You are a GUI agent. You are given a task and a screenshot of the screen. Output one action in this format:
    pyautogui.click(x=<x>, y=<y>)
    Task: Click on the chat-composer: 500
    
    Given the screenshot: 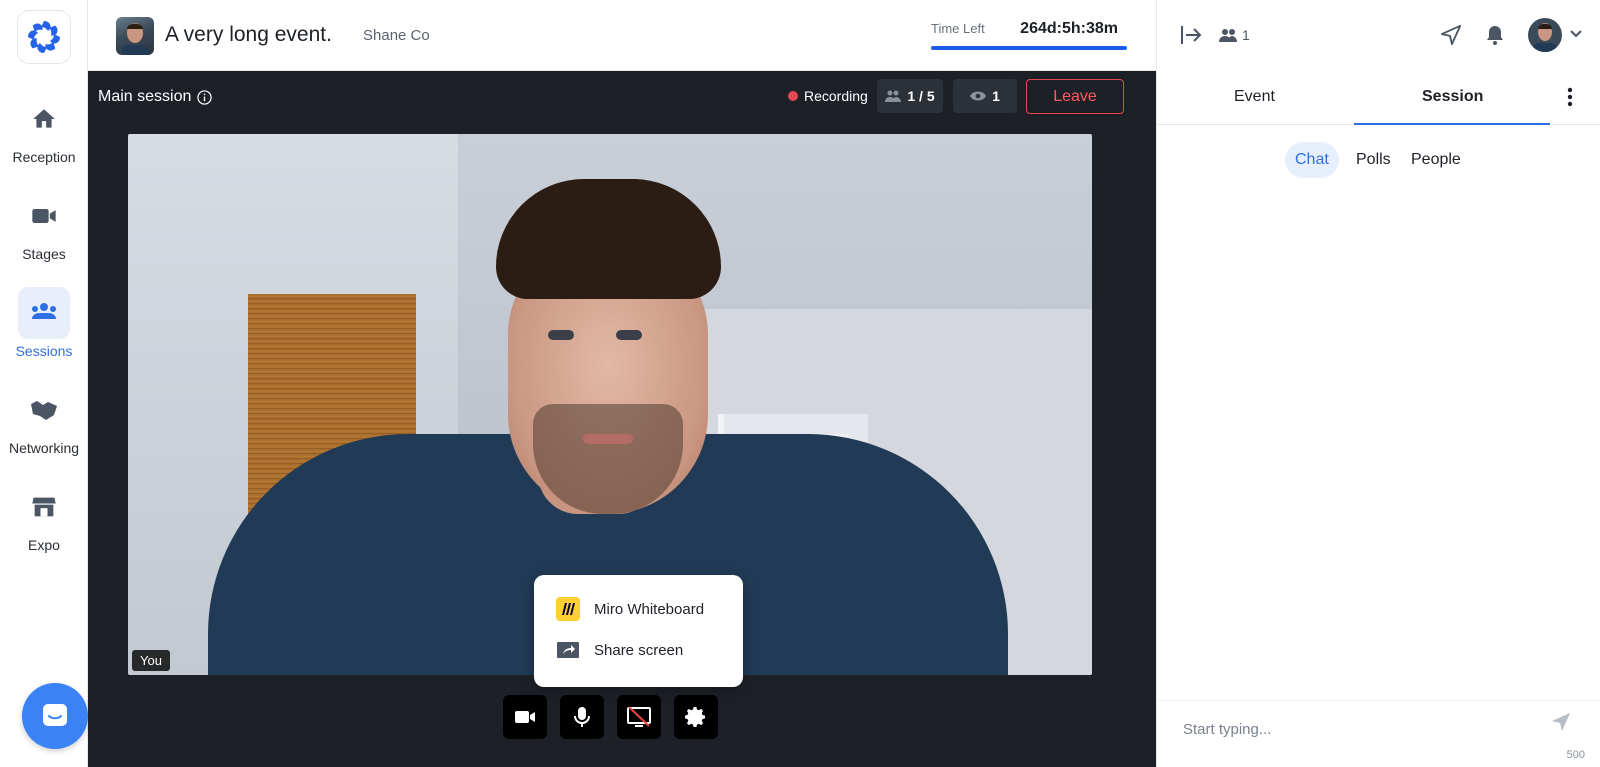 What is the action you would take?
    pyautogui.click(x=1378, y=733)
    